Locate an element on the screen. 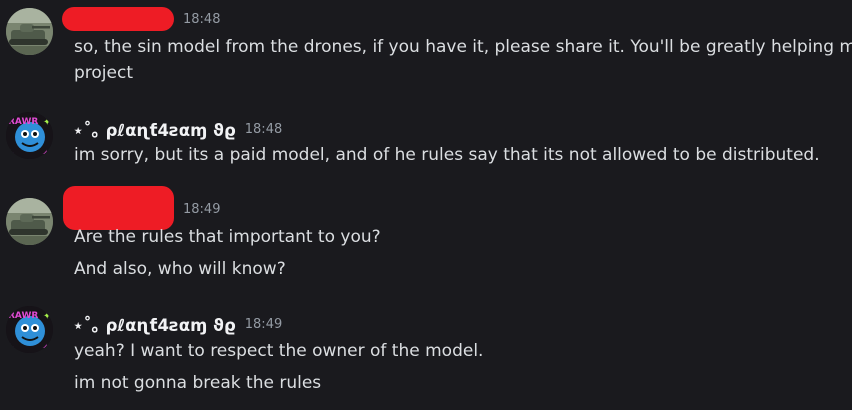  message-text: im not gonna break the rules is located at coordinates (198, 383).